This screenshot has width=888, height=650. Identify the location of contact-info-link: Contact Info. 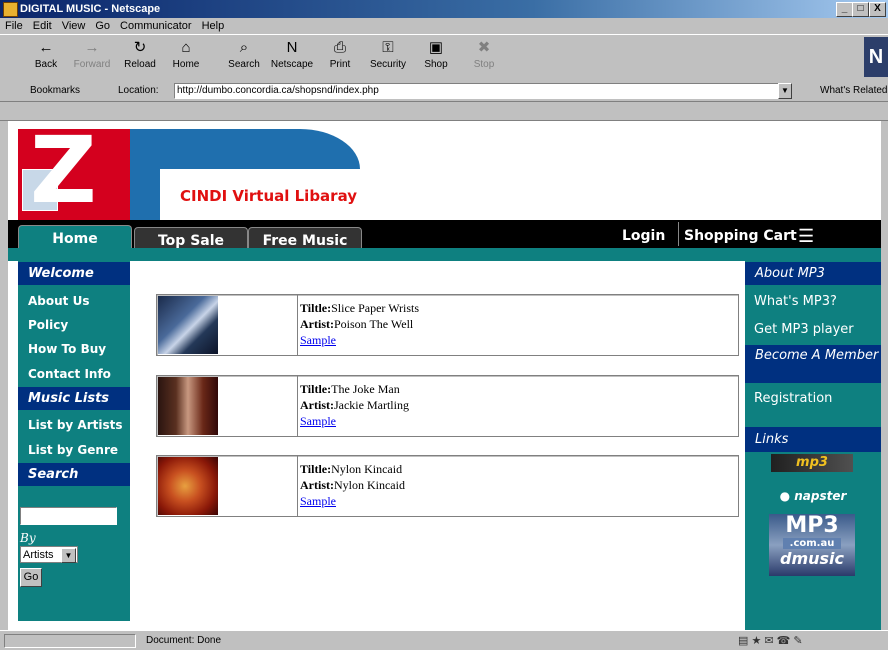
(69, 374).